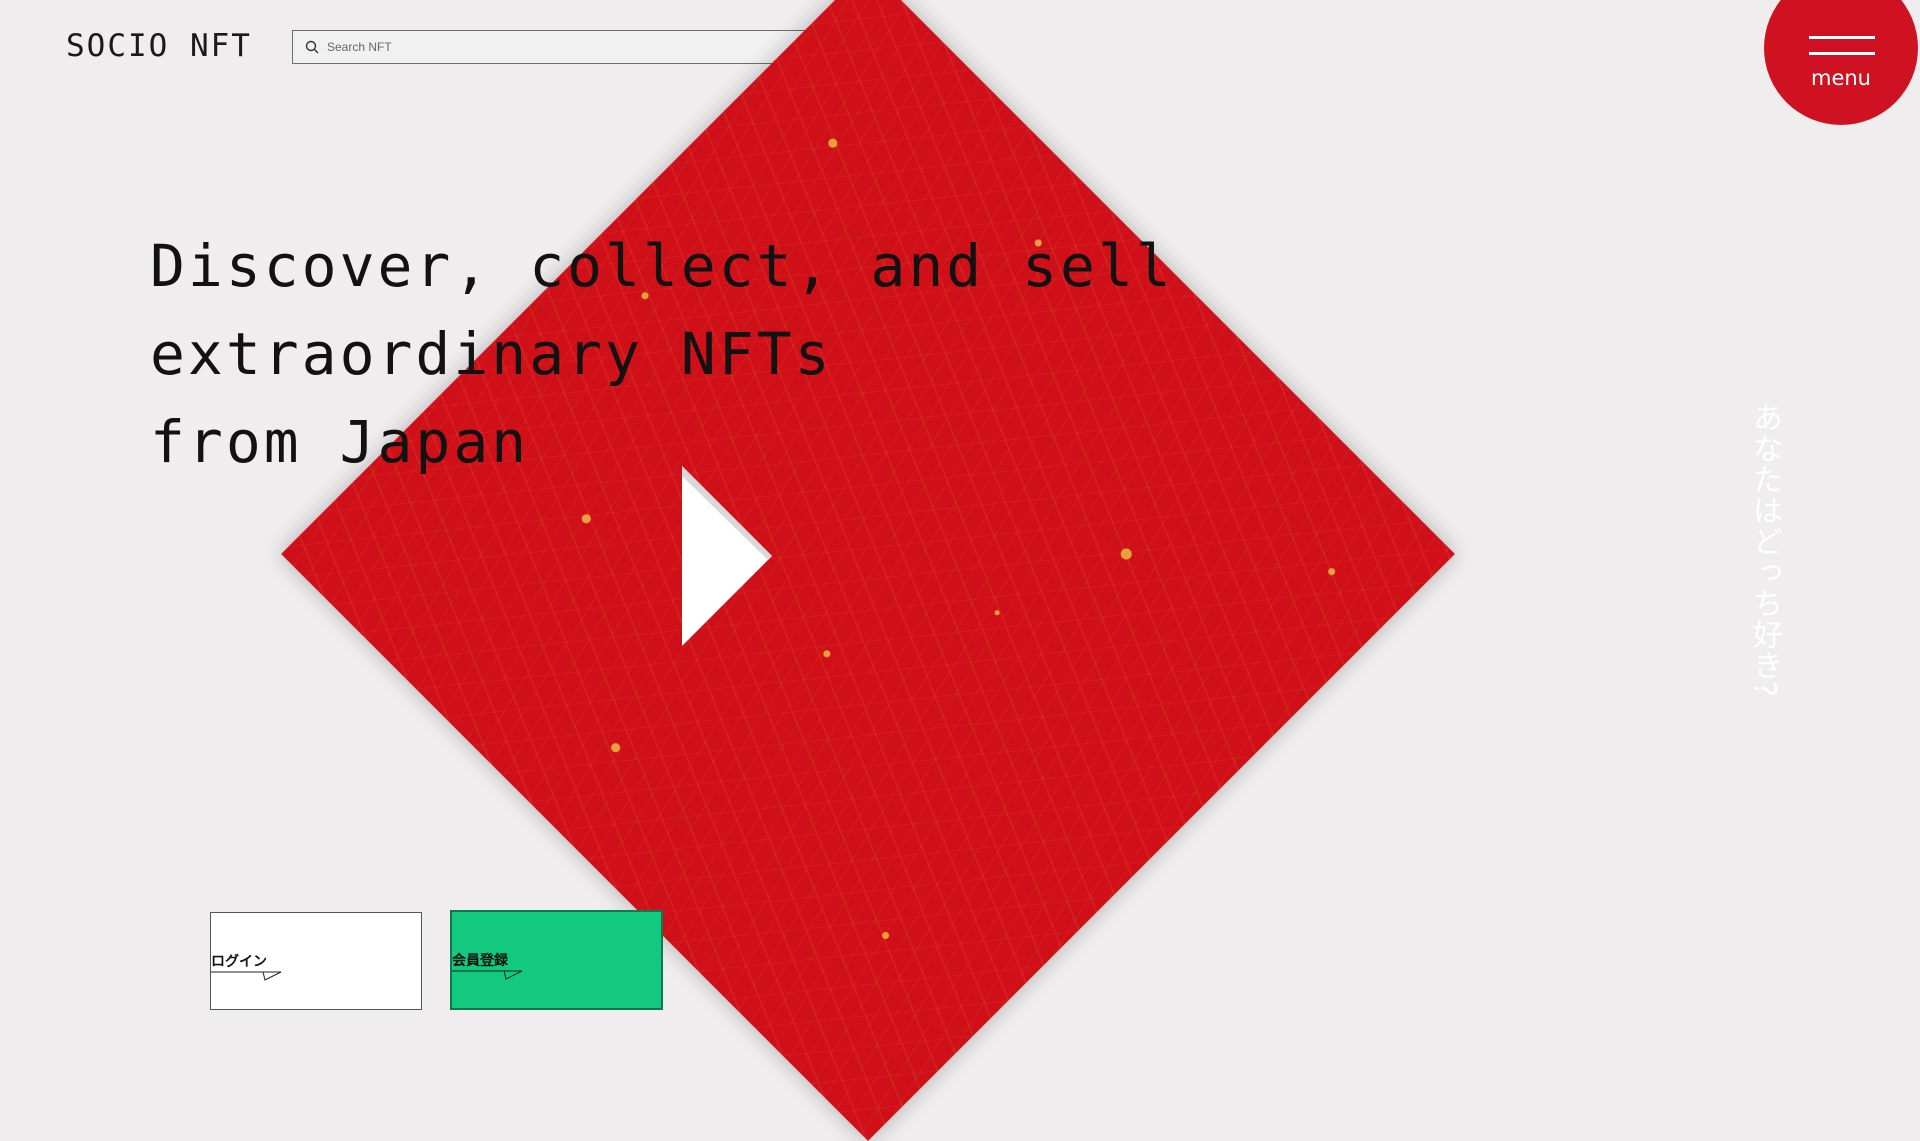 The height and width of the screenshot is (1141, 1920). What do you see at coordinates (727, 556) in the screenshot?
I see `paper-fold-corner` at bounding box center [727, 556].